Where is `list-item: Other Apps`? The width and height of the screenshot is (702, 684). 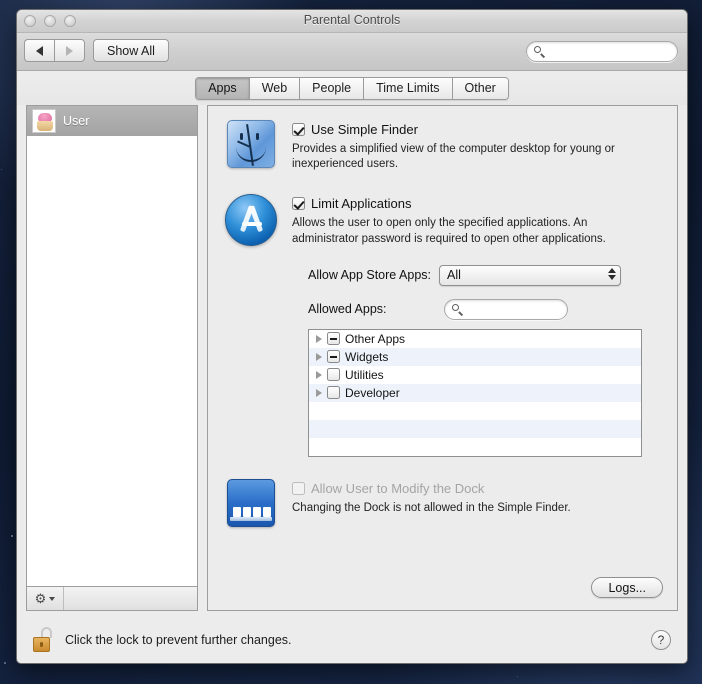 list-item: Other Apps is located at coordinates (475, 339).